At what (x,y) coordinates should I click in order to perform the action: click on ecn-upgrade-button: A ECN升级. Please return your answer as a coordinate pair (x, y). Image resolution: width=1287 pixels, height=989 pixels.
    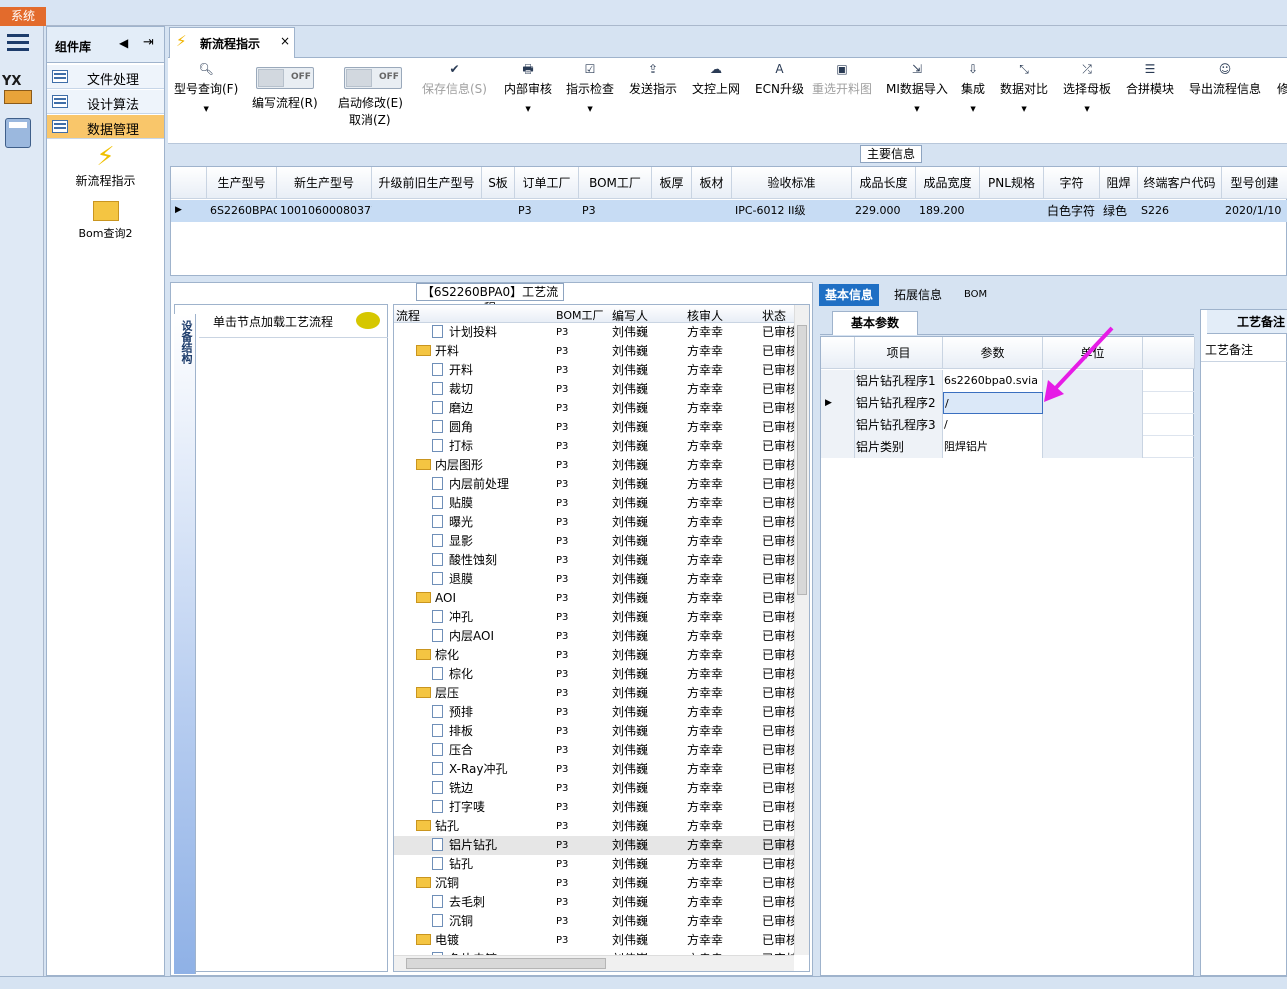
    Looking at the image, I should click on (779, 79).